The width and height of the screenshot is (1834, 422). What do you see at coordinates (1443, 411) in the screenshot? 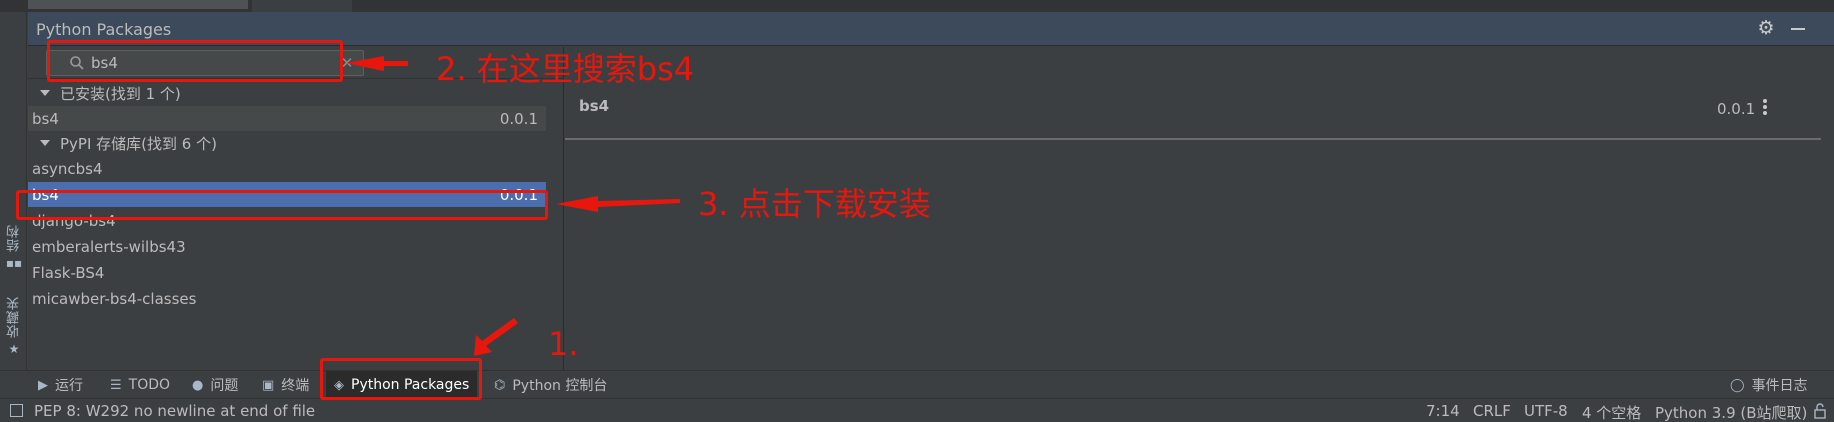
I see `caret-position: 7:14` at bounding box center [1443, 411].